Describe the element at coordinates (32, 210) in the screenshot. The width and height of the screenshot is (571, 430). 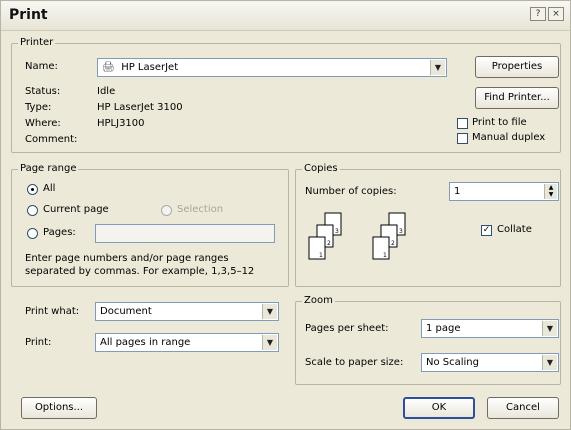
I see `range-current-page-radio` at that location.